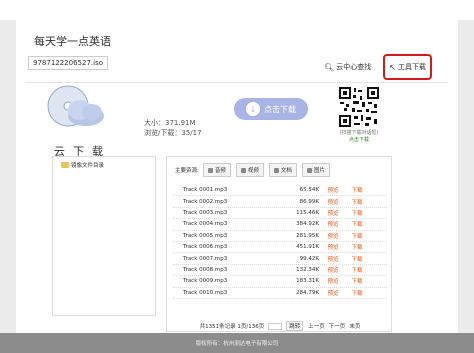 Image resolution: width=474 pixels, height=353 pixels. I want to click on track-size: 281.95K, so click(307, 235).